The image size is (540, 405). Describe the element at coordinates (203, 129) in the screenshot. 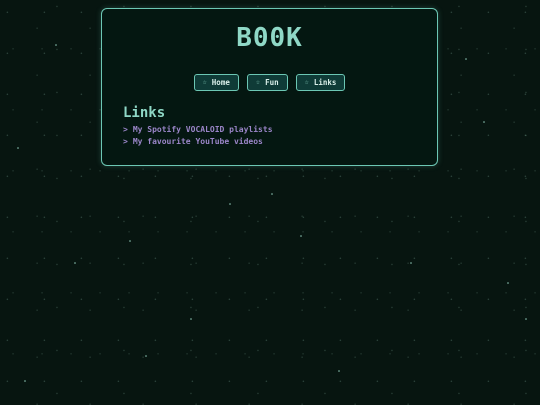

I see `spotify-playlists-link: My Spotify VOCALOID playlists` at that location.